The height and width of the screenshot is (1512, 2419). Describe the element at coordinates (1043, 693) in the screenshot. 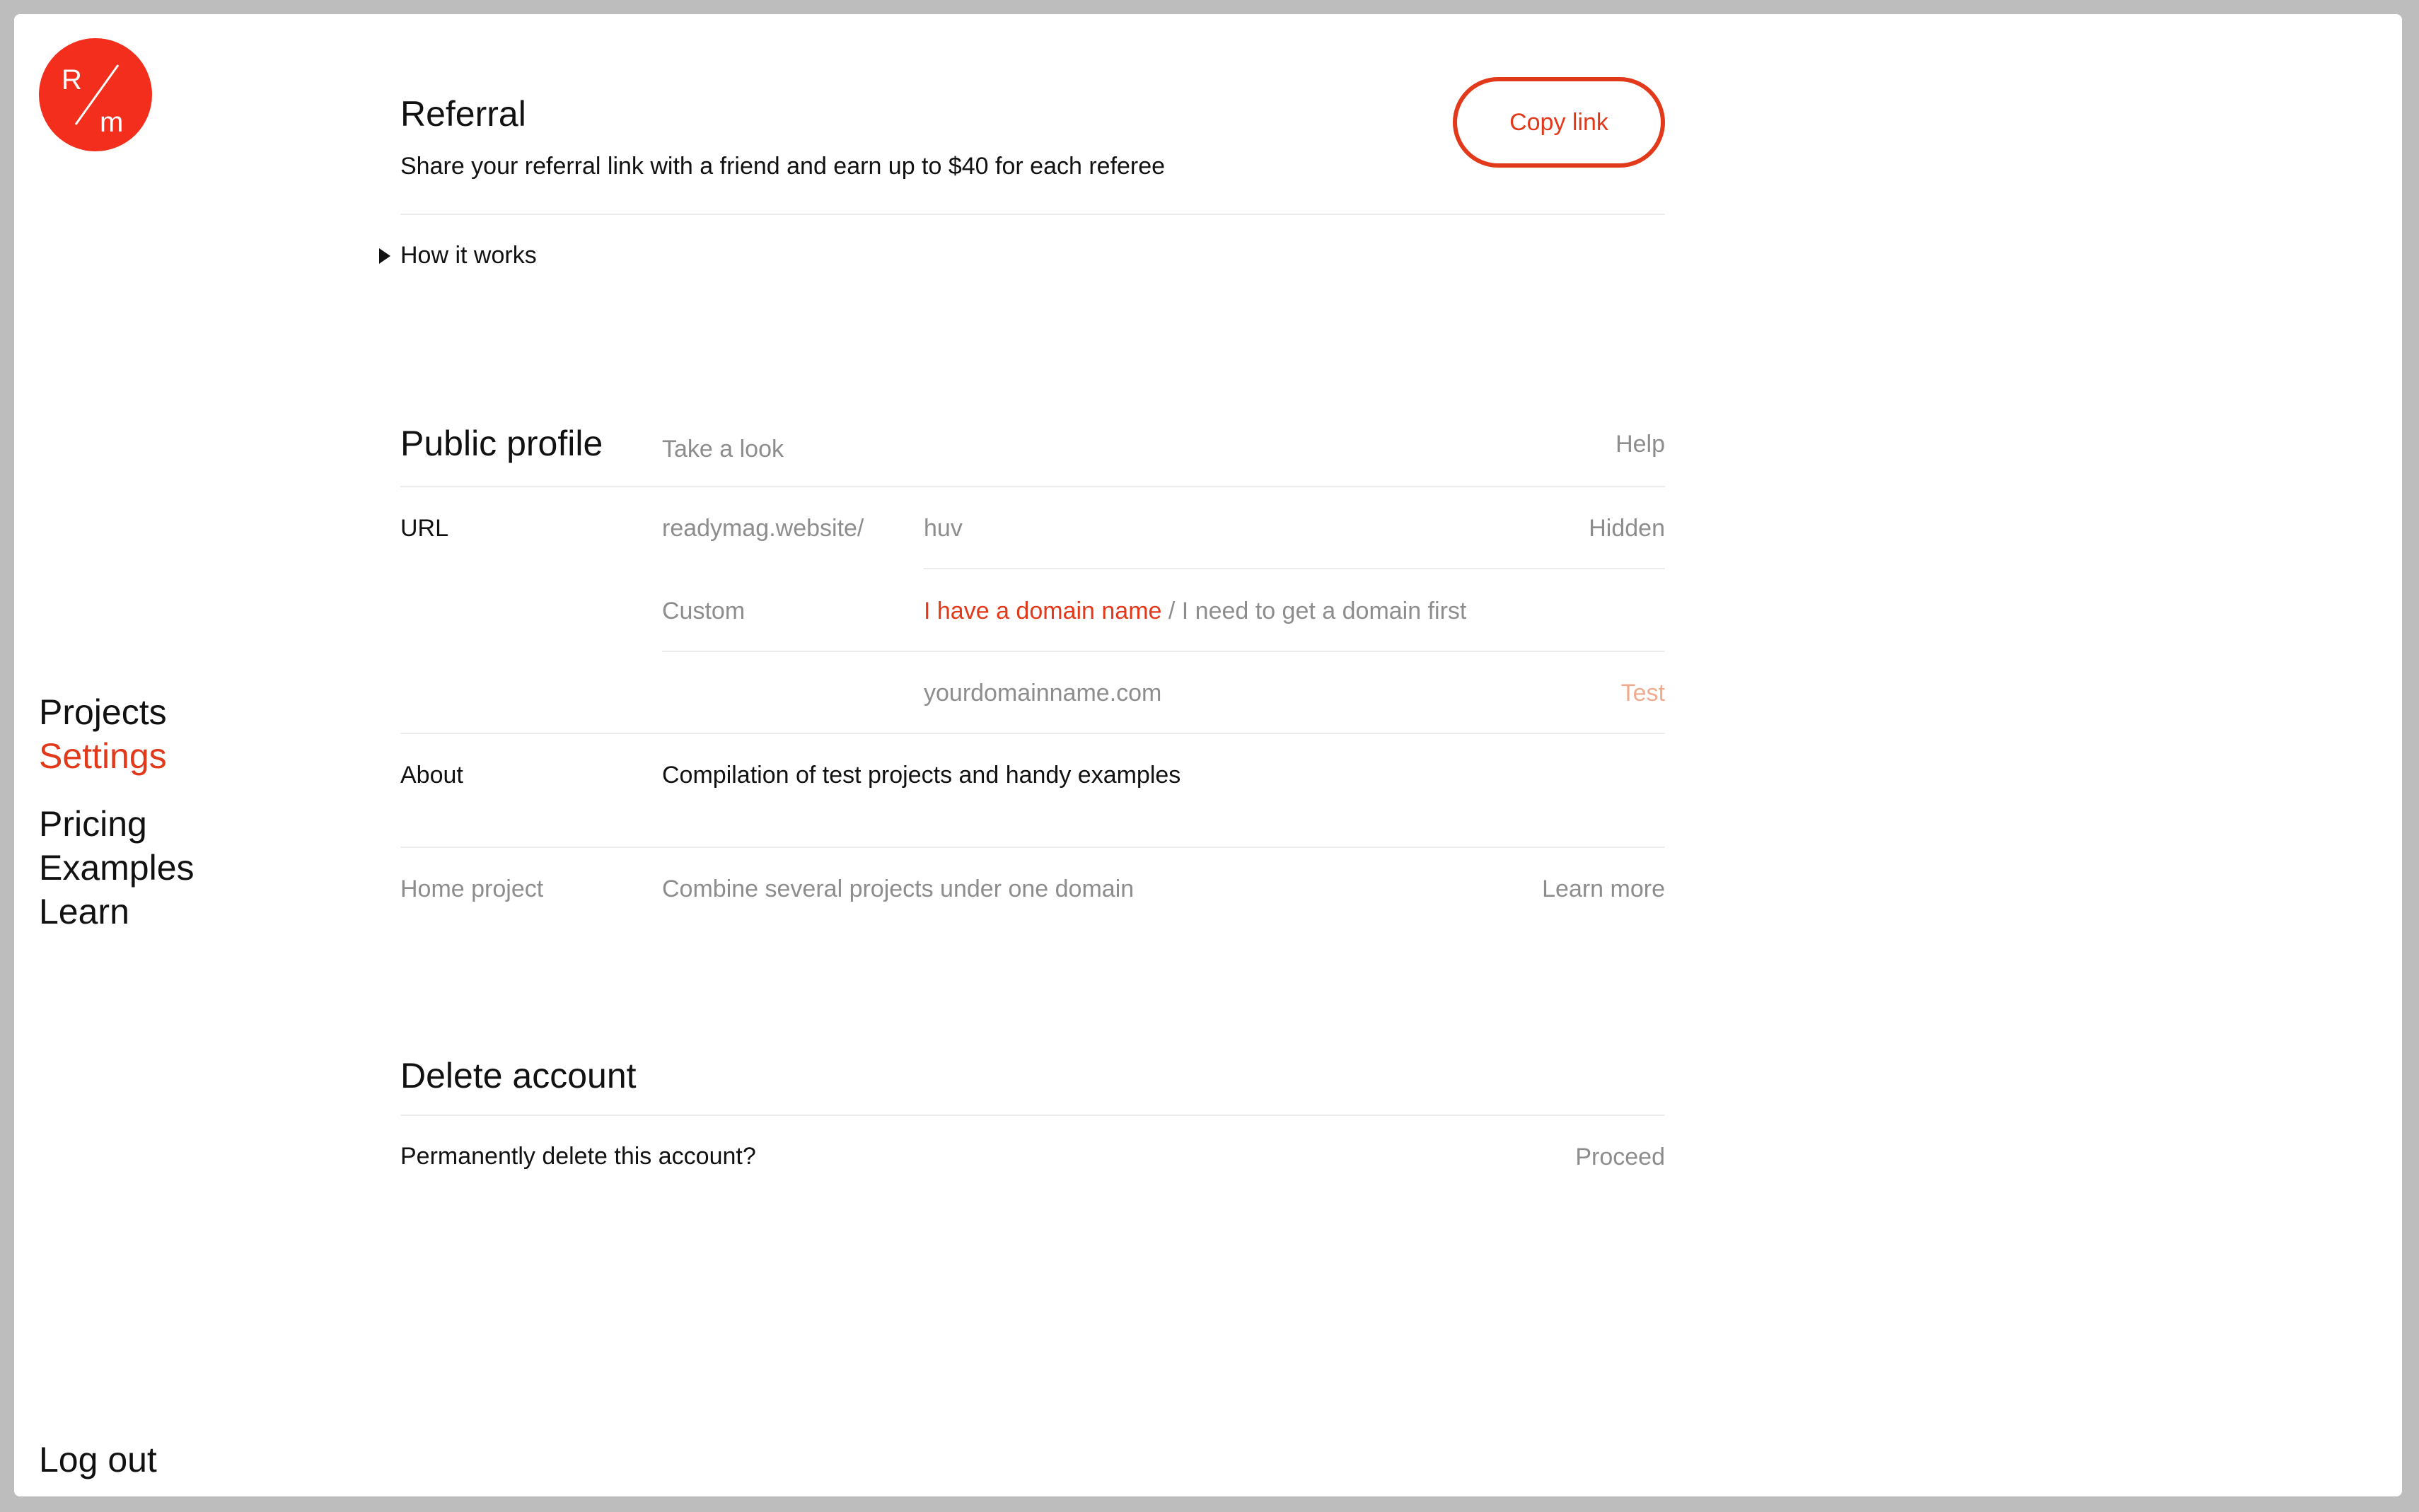

I see `domain-input: yourdomainname.com` at that location.